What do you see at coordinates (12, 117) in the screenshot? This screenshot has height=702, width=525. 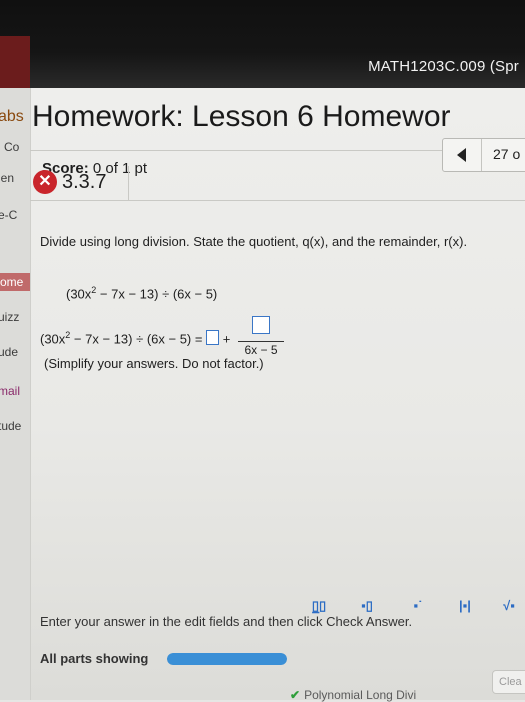 I see `sidebar-item-abs: abs` at bounding box center [12, 117].